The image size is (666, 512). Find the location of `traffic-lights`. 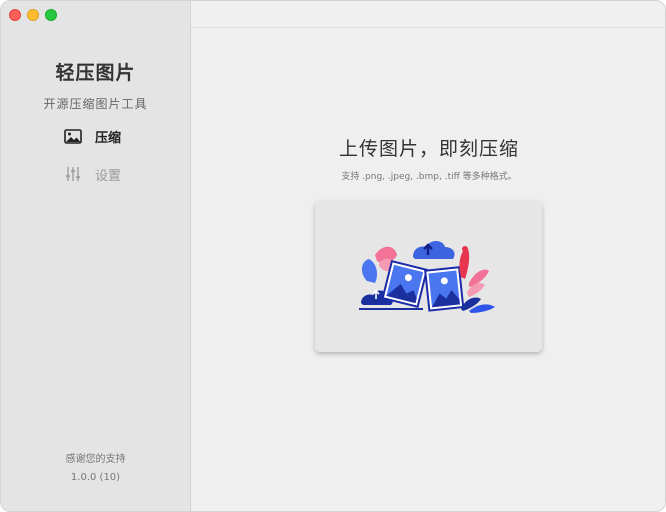

traffic-lights is located at coordinates (33, 15).